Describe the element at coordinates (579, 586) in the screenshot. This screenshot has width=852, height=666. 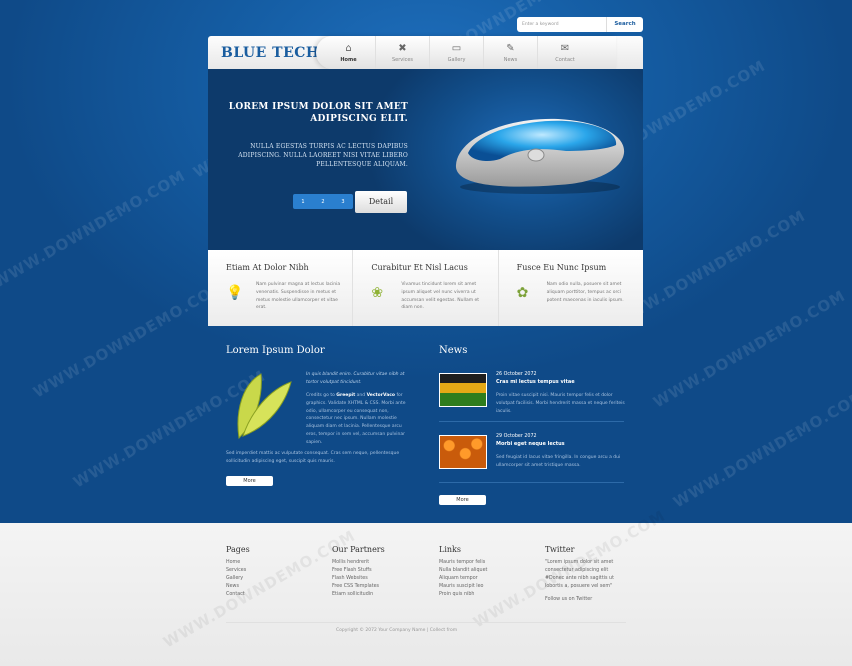
I see `tweet-line: lobortis a, posuere vel sem"` at that location.